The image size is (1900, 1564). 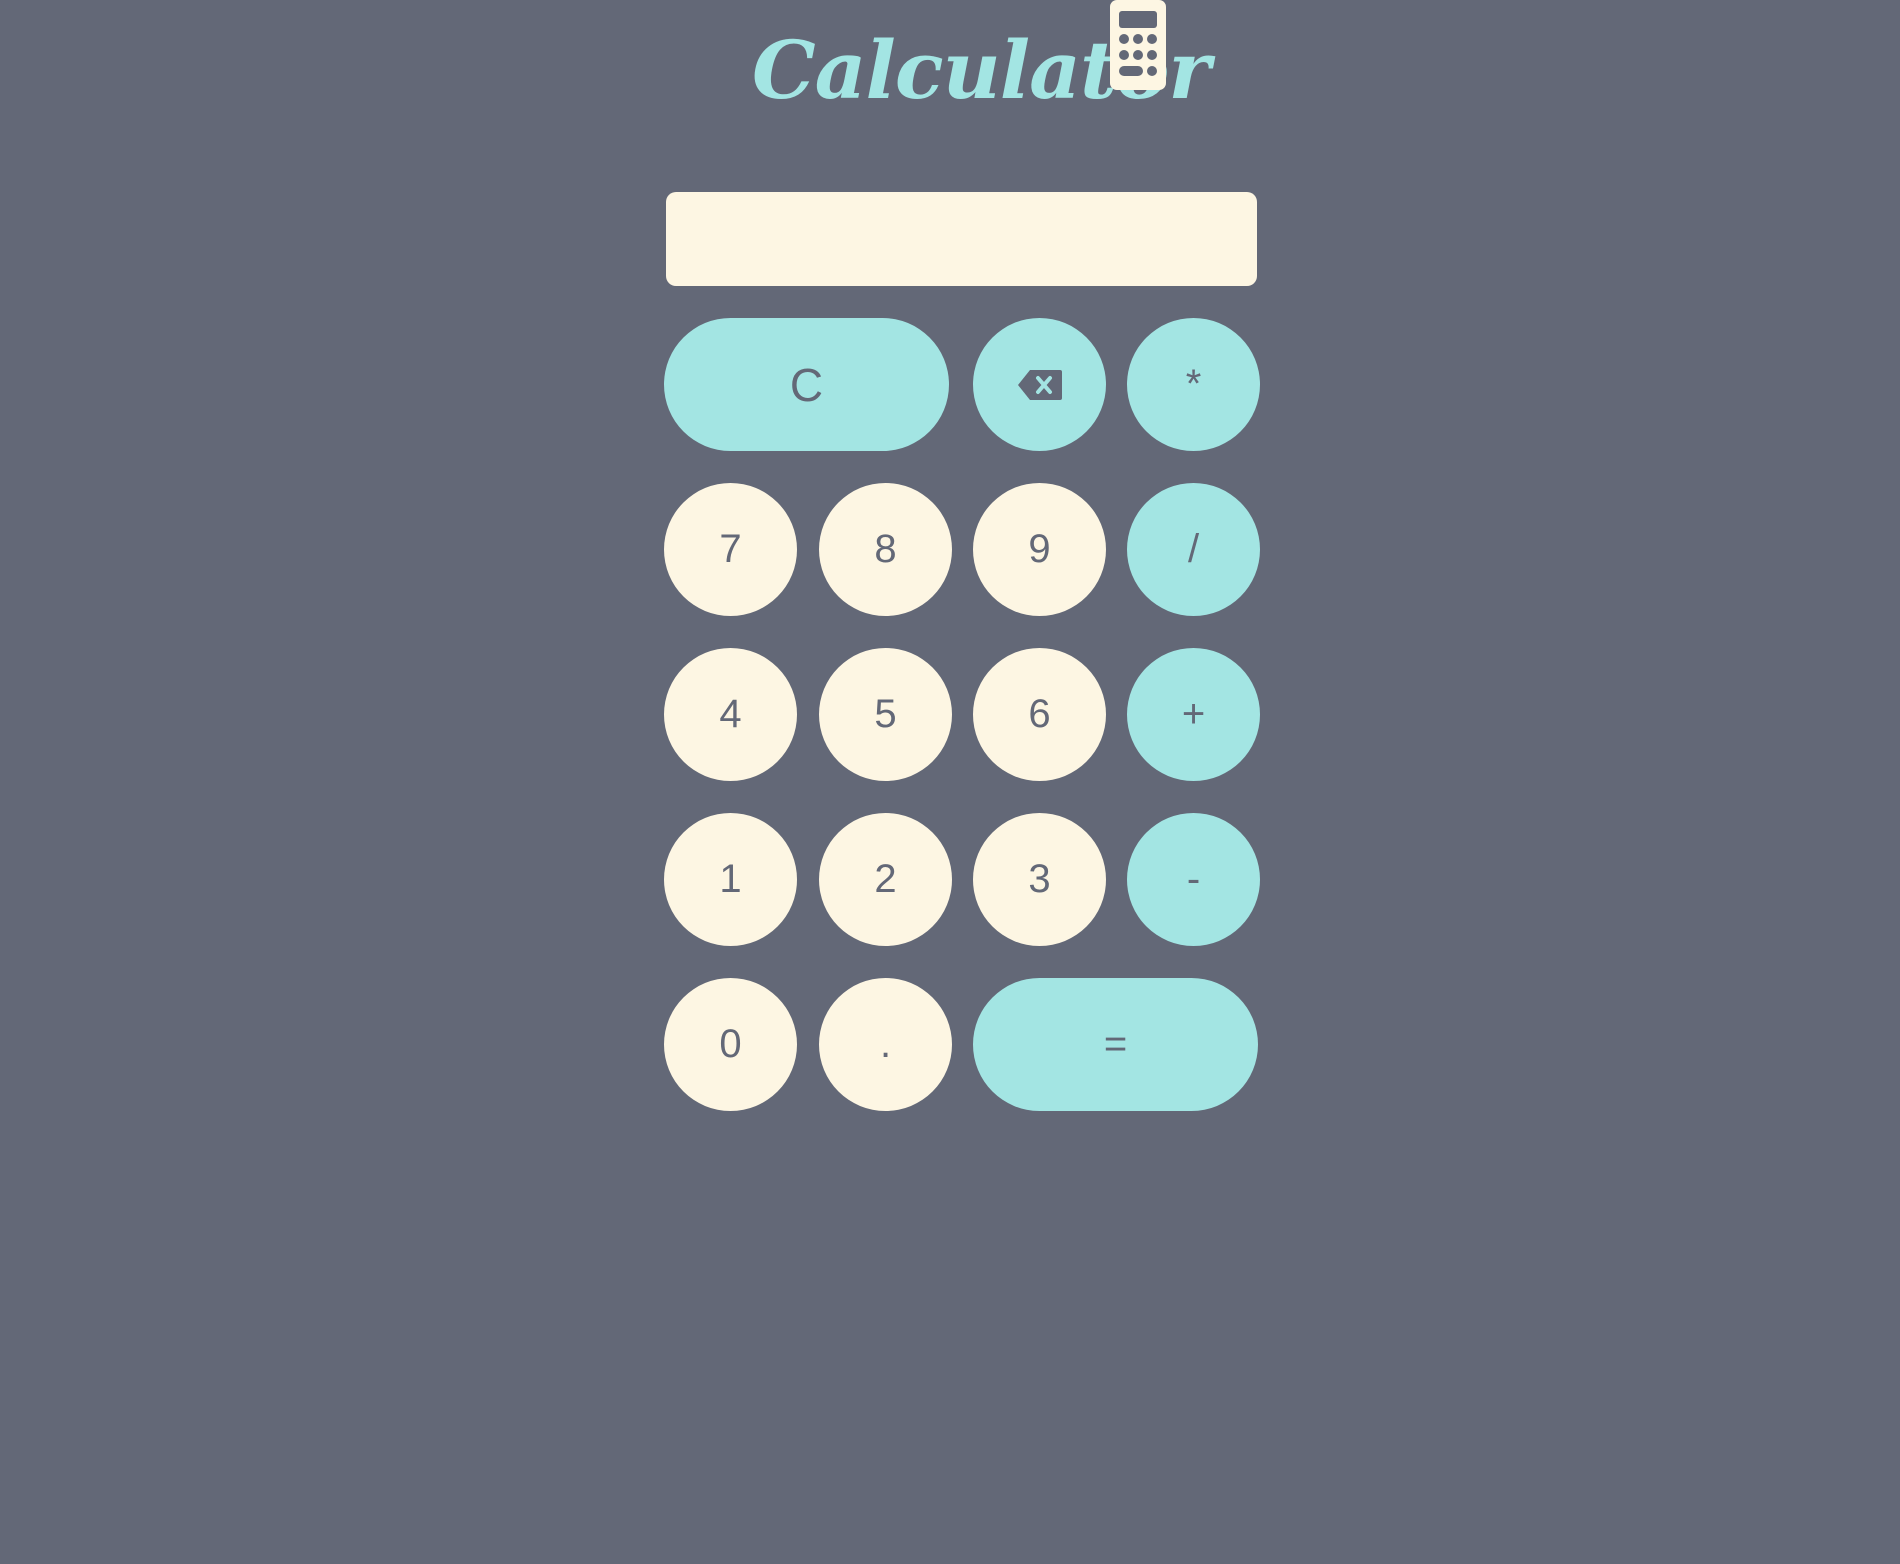 I want to click on digit-8-button: 8, so click(x=885, y=549).